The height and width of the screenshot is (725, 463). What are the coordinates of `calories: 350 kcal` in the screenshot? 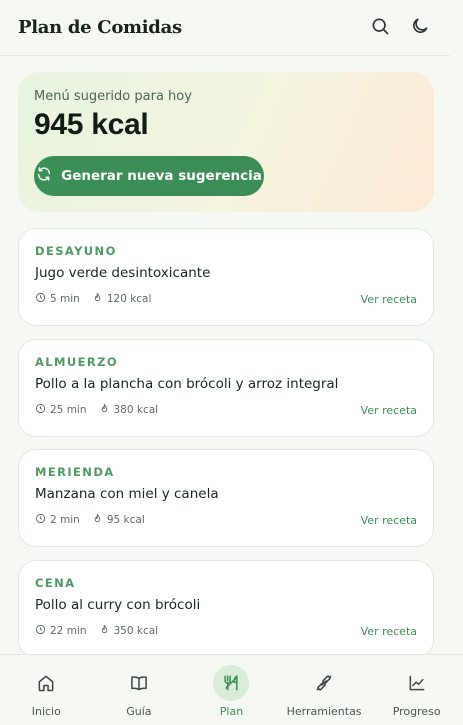 It's located at (129, 631).